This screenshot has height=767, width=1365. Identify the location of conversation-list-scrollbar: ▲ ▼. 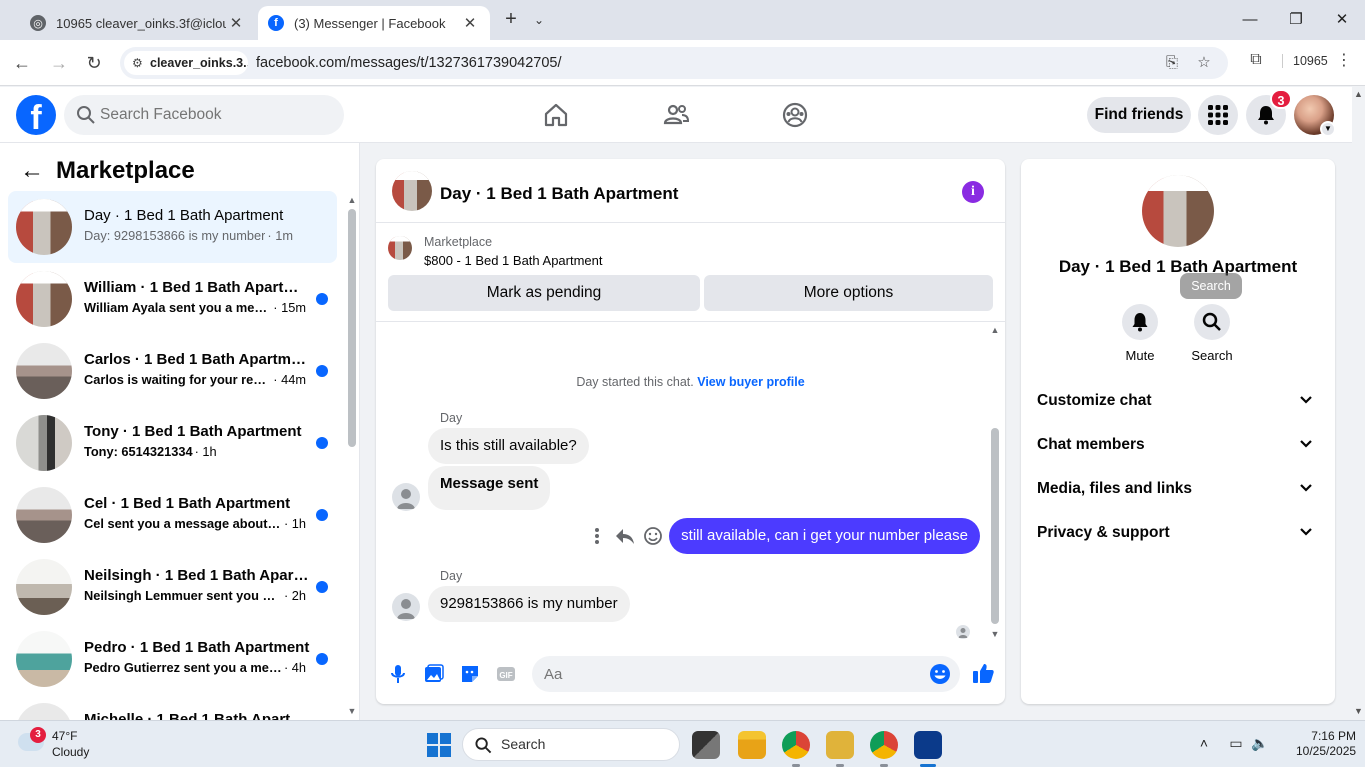
(352, 457).